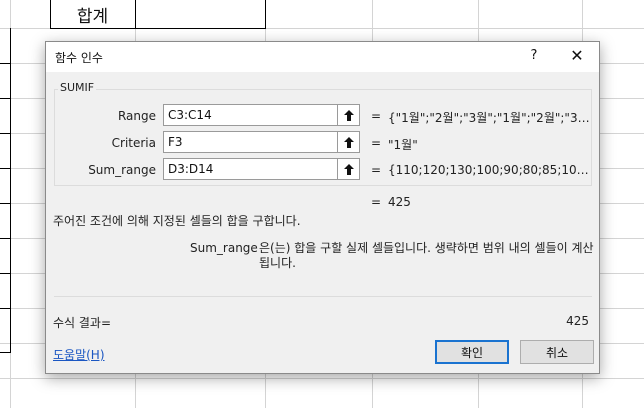 This screenshot has height=408, width=644. I want to click on function-description: 주어진 조건에 의해 지정된 셀들의 합을 구합니다., so click(177, 221).